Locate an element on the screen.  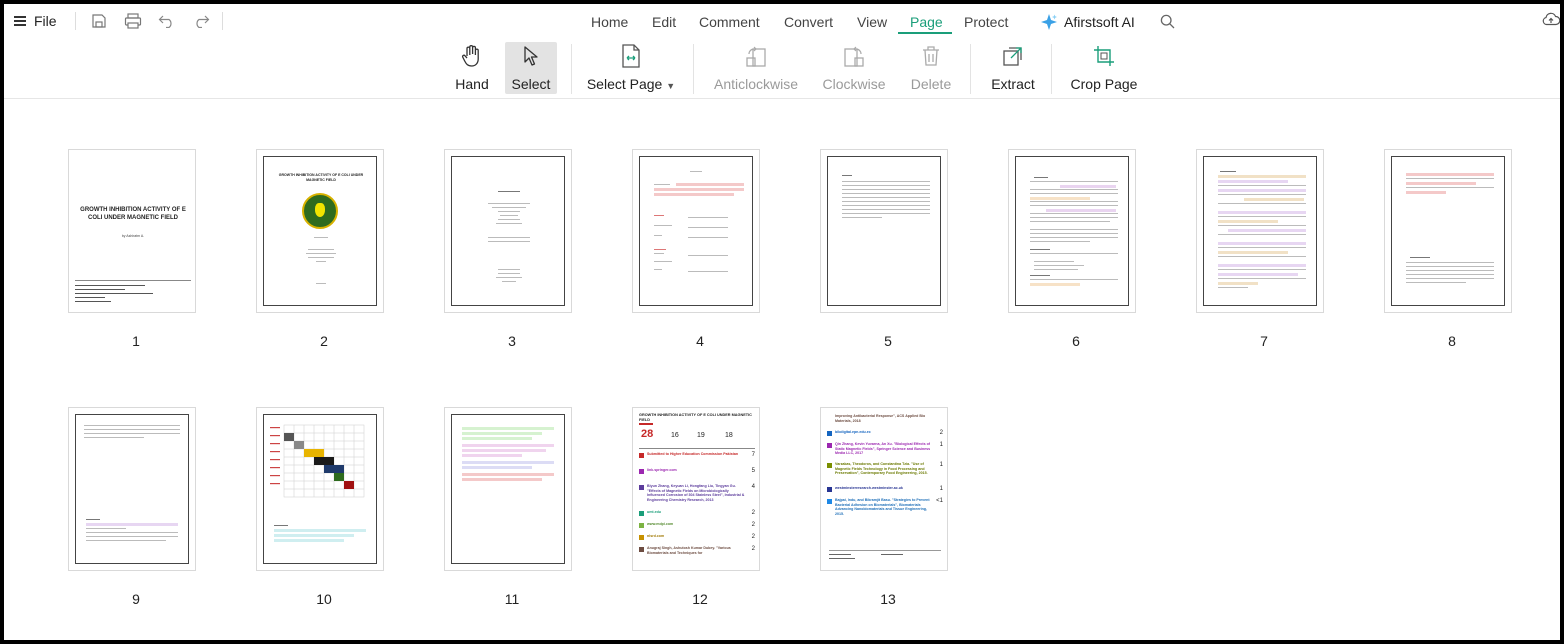
cursor-arrow-icon is located at coordinates (531, 56).